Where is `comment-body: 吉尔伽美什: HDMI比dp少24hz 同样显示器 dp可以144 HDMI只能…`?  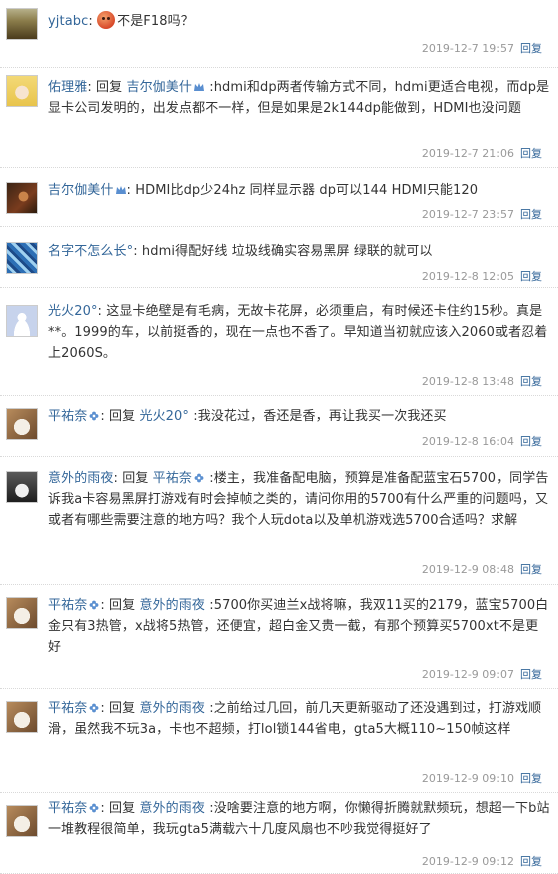 comment-body: 吉尔伽美什: HDMI比dp少24hz 同样显示器 dp可以144 HDMI只能… is located at coordinates (263, 190).